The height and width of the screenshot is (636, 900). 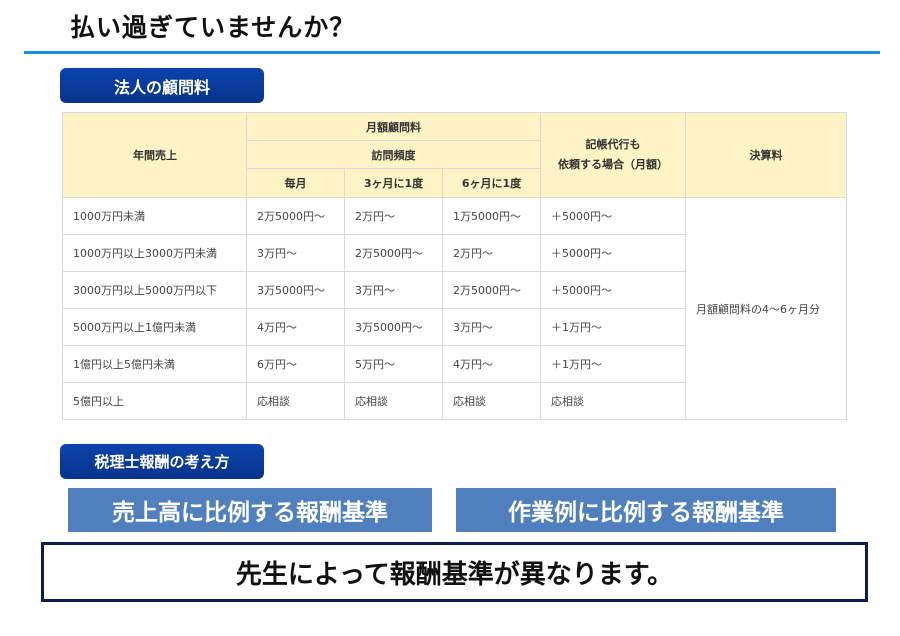 I want to click on bookkeeping-fee-cell: 応相談, so click(x=613, y=401).